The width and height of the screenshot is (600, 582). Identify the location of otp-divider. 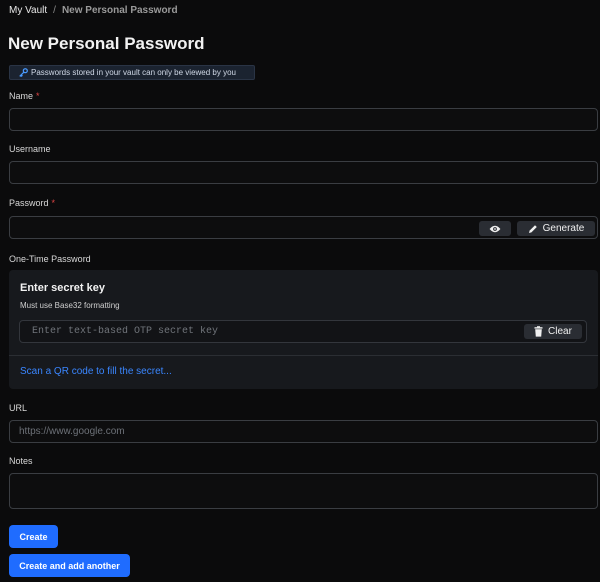
(303, 355).